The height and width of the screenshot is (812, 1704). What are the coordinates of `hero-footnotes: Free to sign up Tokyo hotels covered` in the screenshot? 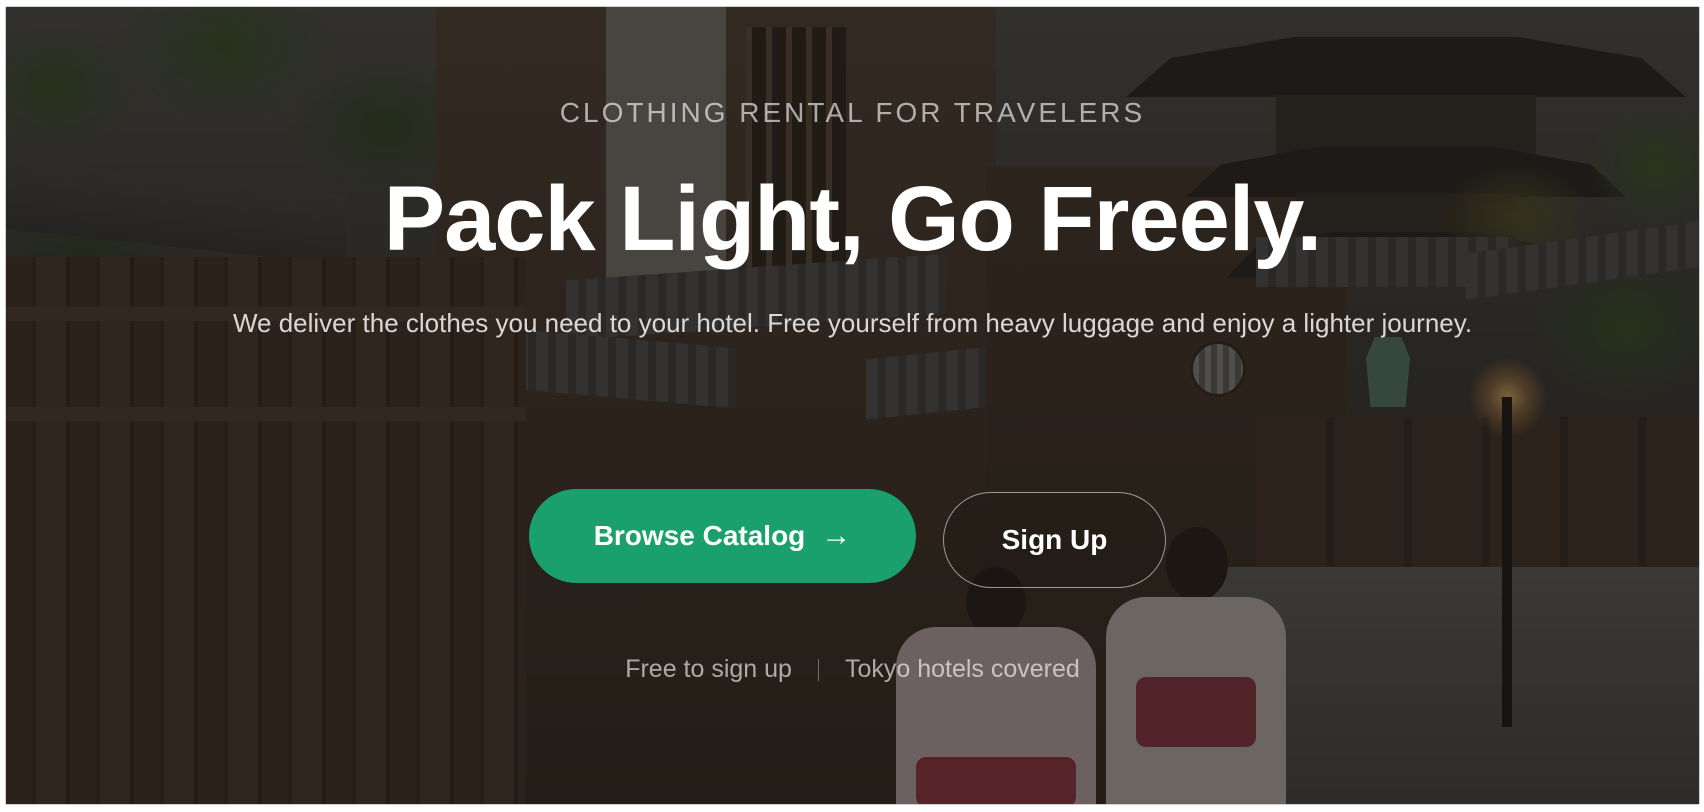 It's located at (852, 669).